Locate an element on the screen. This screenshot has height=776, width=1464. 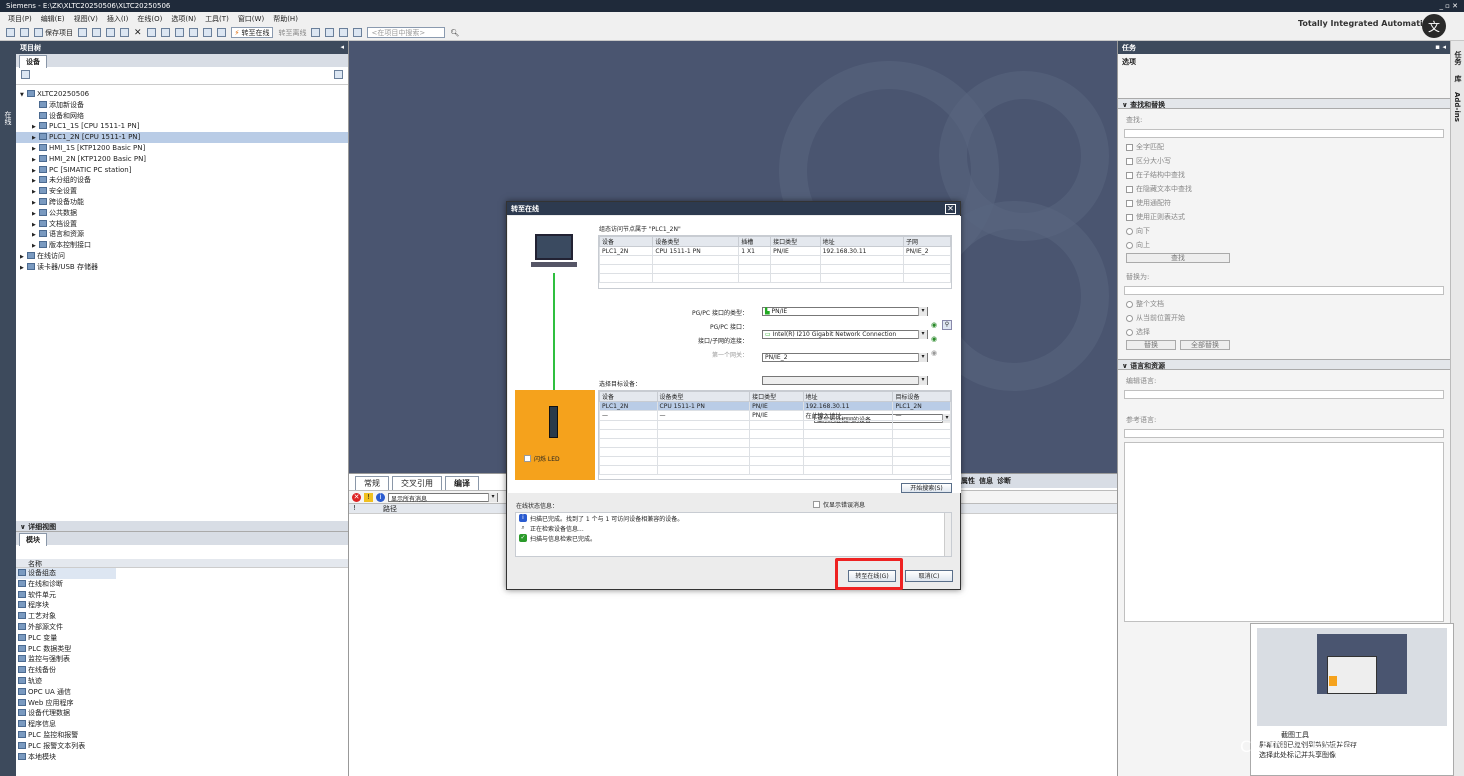
new-project-icon is located at coordinates (10, 32).